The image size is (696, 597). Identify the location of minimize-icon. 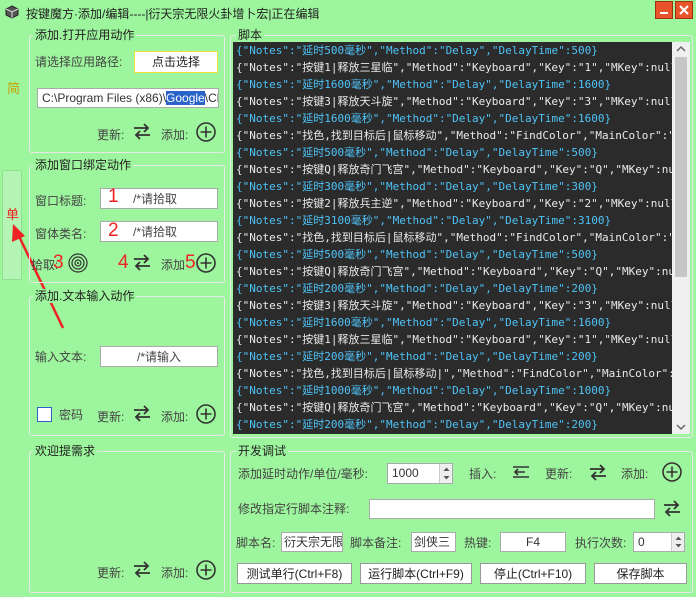
(664, 13).